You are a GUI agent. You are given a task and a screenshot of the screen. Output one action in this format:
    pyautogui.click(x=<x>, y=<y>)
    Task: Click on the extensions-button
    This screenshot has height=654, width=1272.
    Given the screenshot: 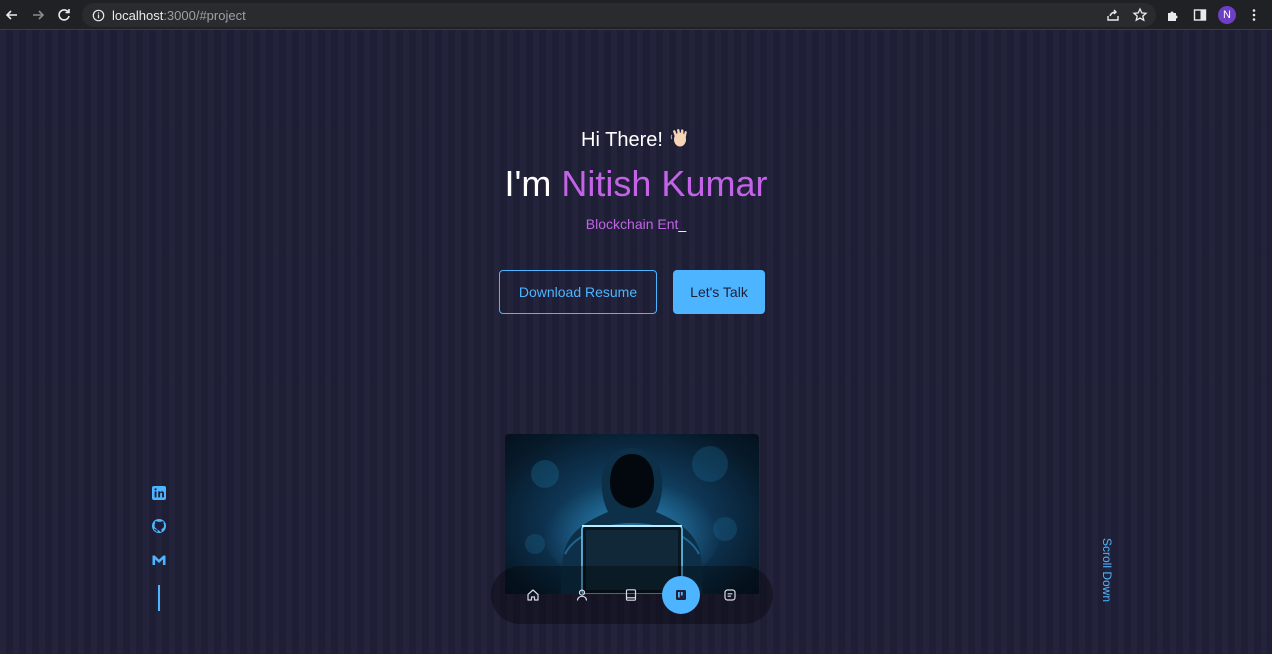 What is the action you would take?
    pyautogui.click(x=1173, y=15)
    